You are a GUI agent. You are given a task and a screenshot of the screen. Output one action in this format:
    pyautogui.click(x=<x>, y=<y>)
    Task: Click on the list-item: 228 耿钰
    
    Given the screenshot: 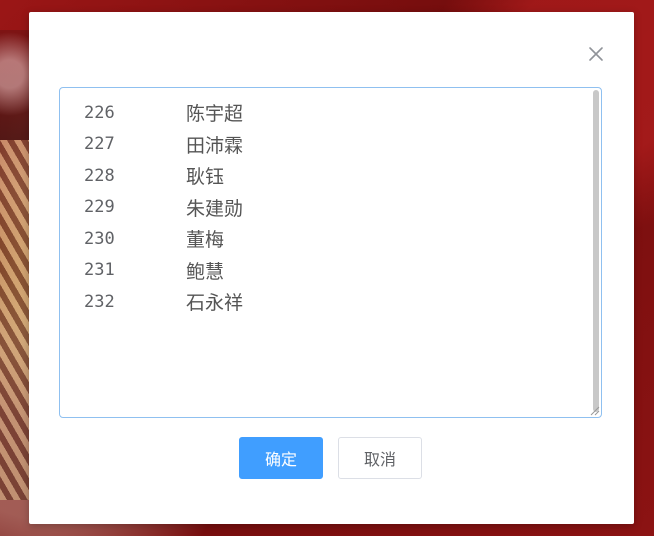 What is the action you would take?
    pyautogui.click(x=163, y=176)
    